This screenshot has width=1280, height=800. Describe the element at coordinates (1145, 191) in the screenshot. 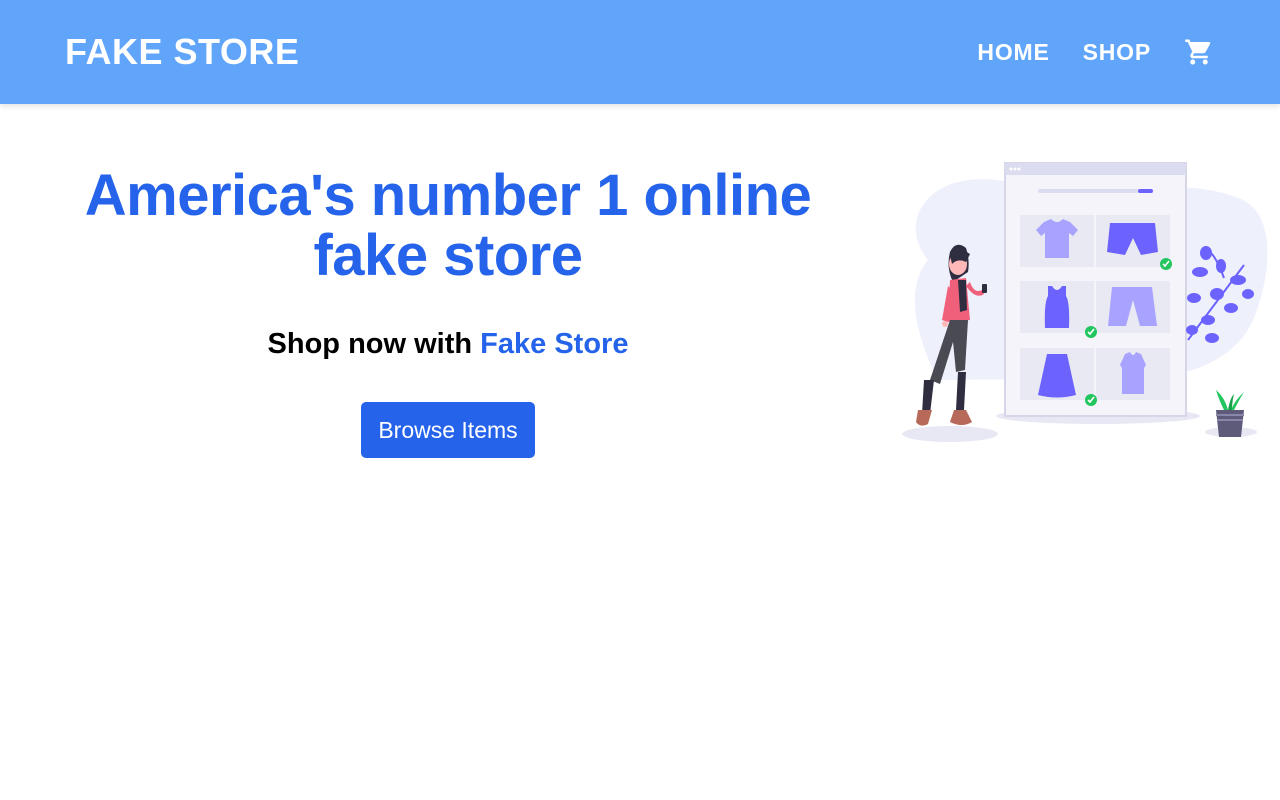

I see `board-search-button` at that location.